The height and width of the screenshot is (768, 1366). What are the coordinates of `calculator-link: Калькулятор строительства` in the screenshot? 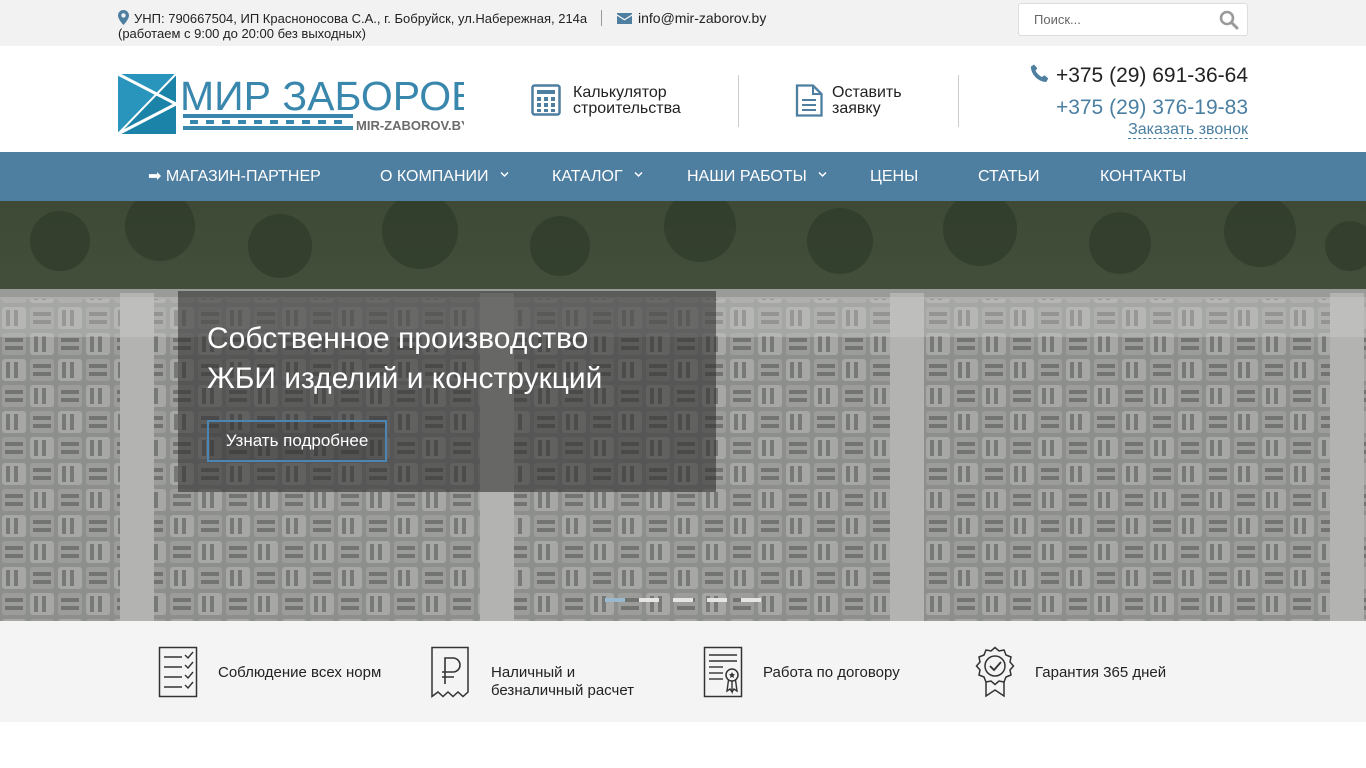 It's located at (621, 101).